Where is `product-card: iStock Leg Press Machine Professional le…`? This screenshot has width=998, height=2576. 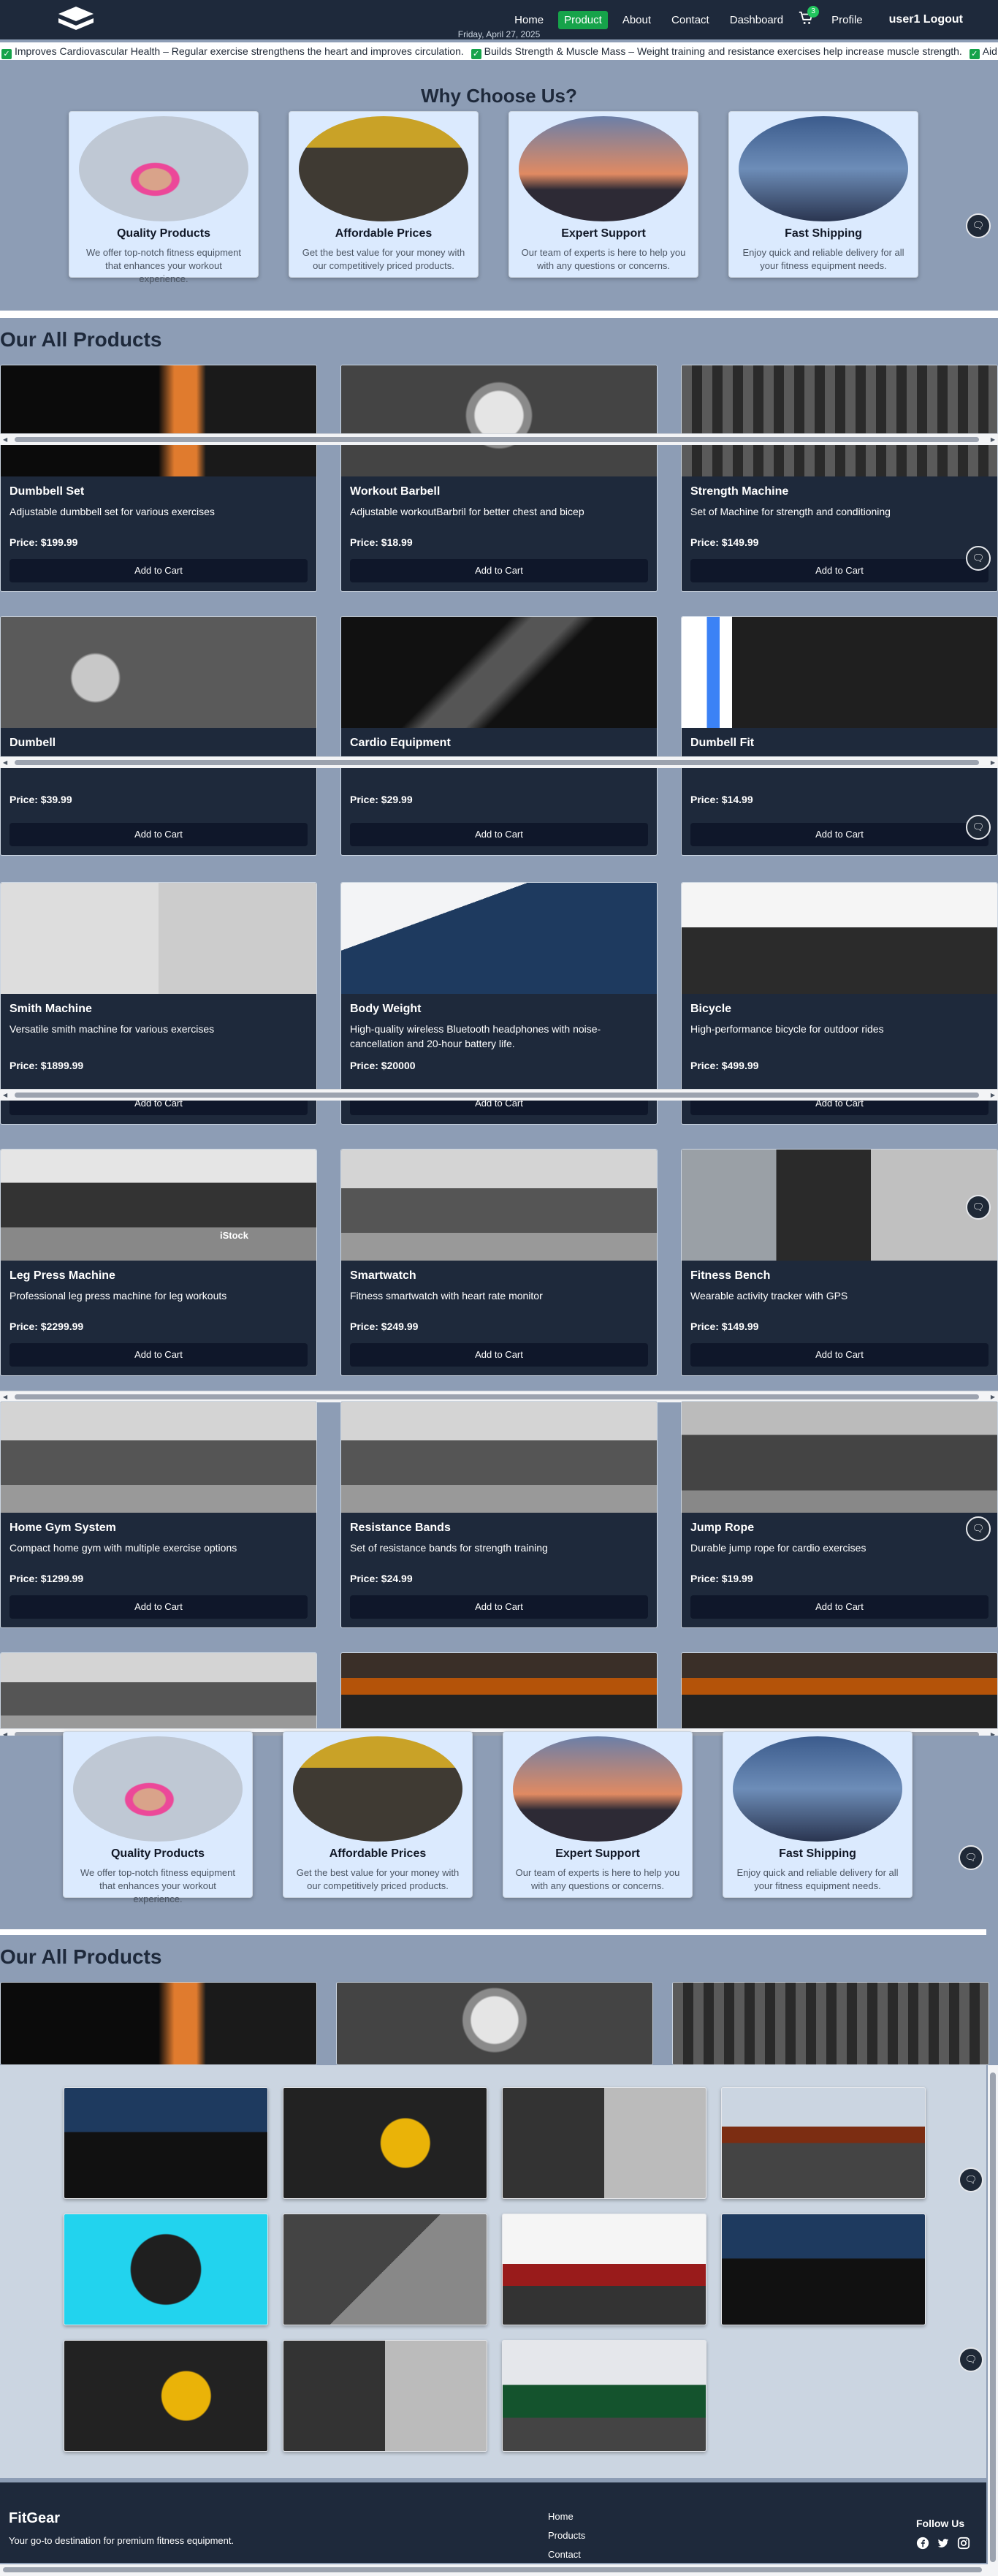 product-card: iStock Leg Press Machine Professional le… is located at coordinates (158, 1262).